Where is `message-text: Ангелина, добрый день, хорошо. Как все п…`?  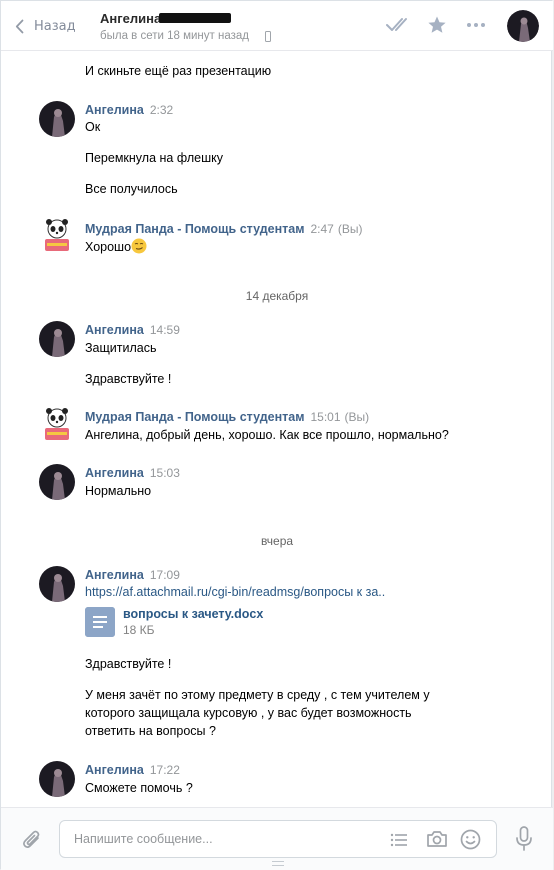 message-text: Ангелина, добрый день, хорошо. Как все п… is located at coordinates (267, 435).